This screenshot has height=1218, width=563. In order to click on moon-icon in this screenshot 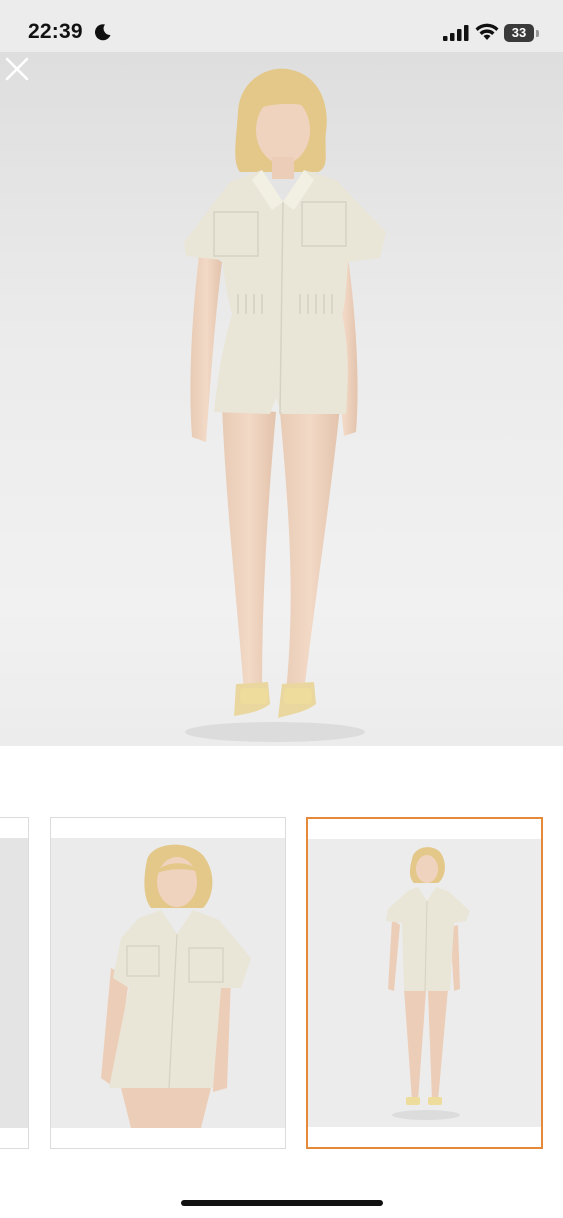, I will do `click(102, 32)`.